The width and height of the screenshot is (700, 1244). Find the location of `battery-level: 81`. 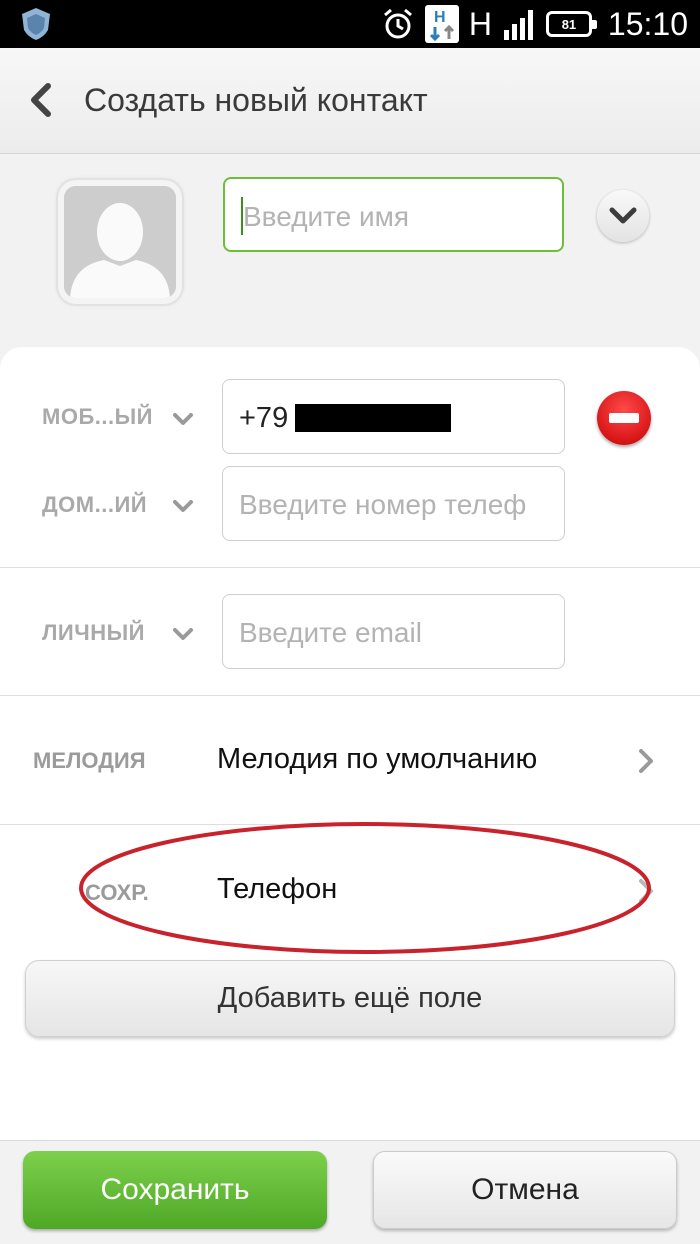

battery-level: 81 is located at coordinates (569, 24).